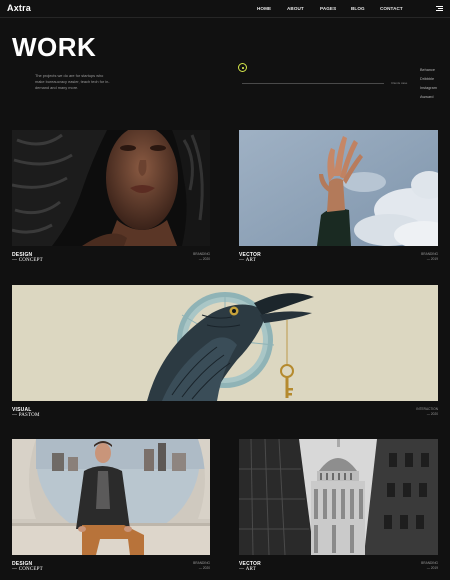 This screenshot has width=450, height=580. What do you see at coordinates (439, 9) in the screenshot?
I see `hamburger-icon` at bounding box center [439, 9].